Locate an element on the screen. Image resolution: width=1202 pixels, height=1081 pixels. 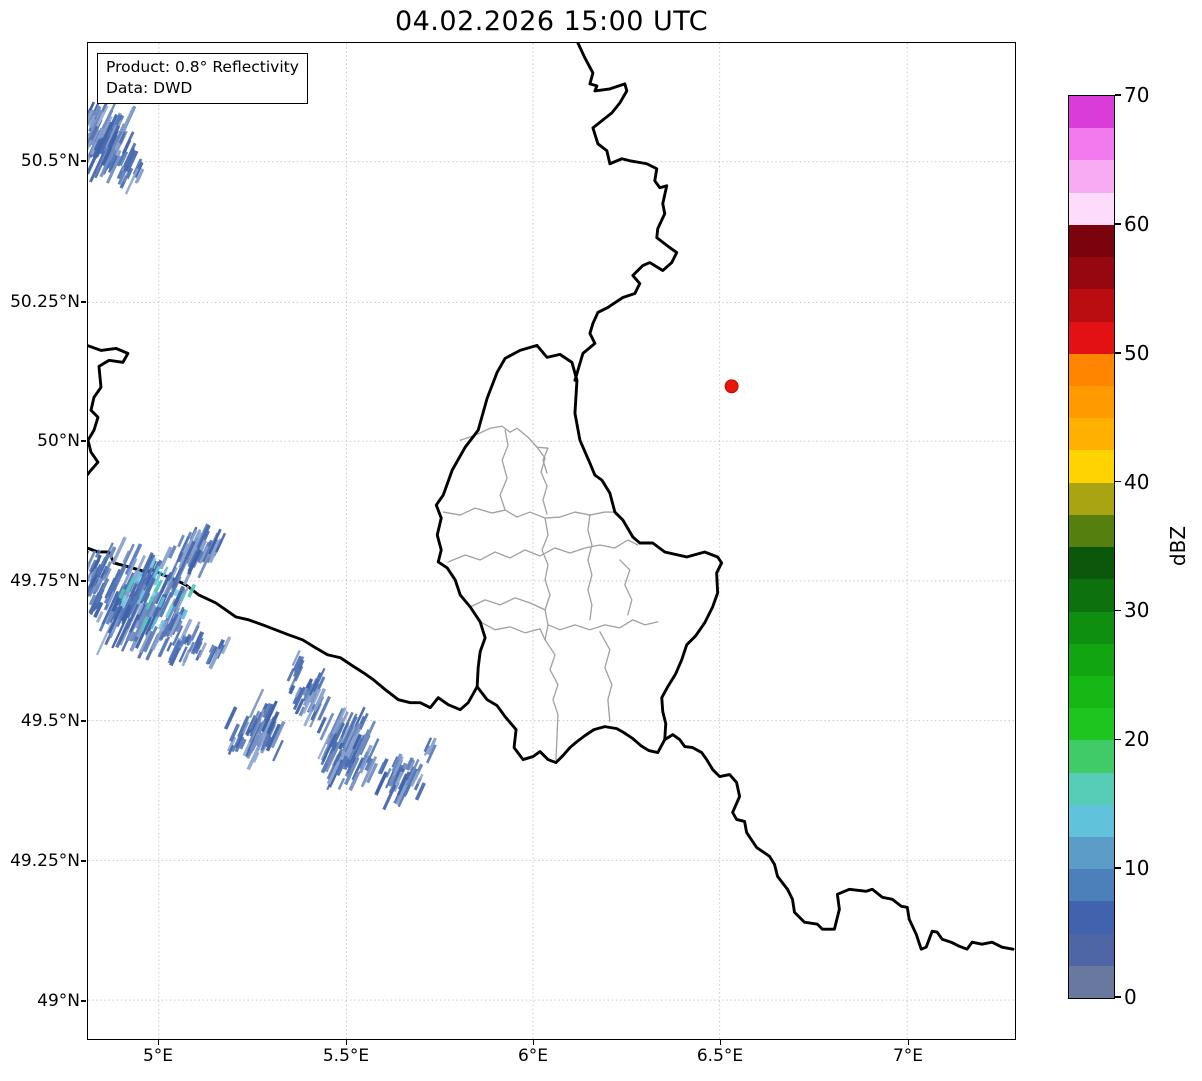
echo-cluster-isolated-streak is located at coordinates (430, 750).